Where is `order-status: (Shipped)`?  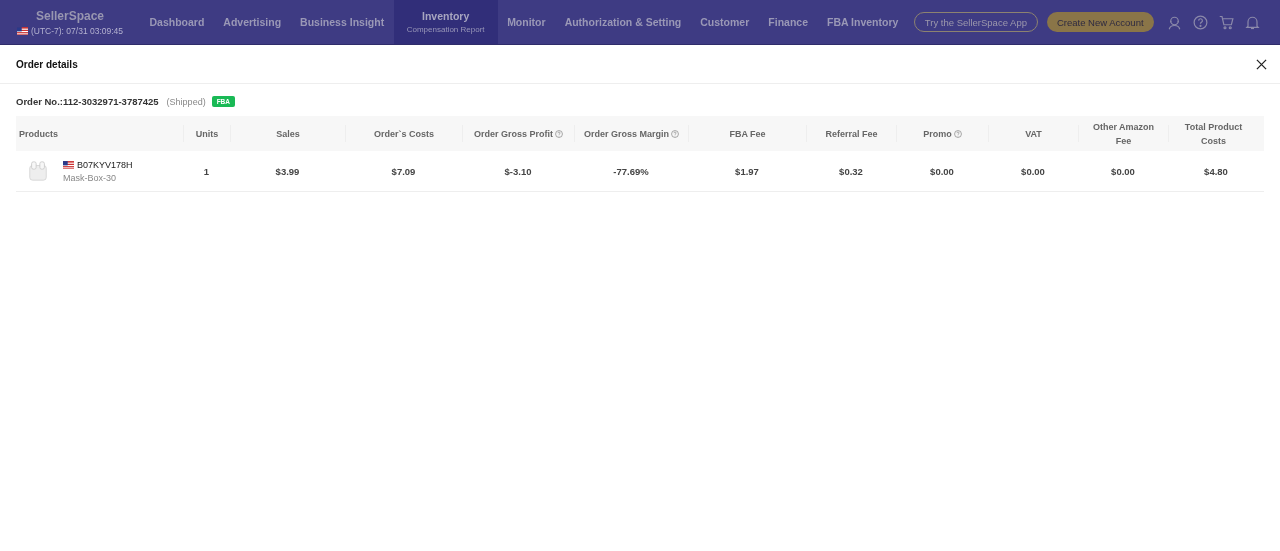
order-status: (Shipped) is located at coordinates (186, 101).